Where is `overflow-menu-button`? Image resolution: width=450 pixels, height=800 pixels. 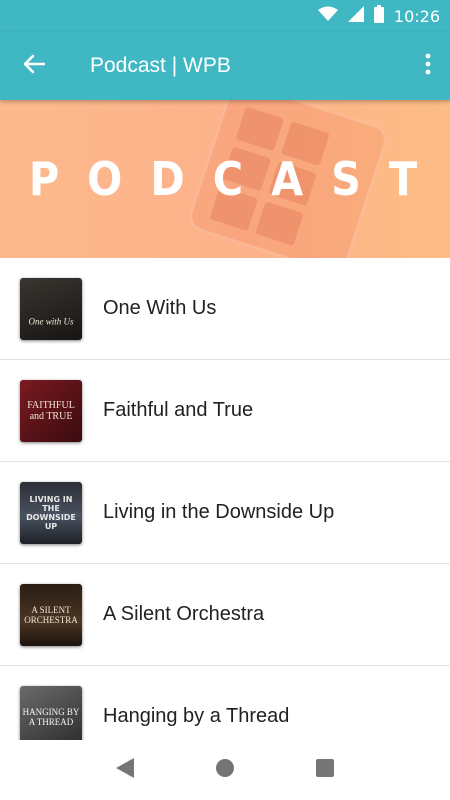
overflow-menu-button is located at coordinates (428, 66).